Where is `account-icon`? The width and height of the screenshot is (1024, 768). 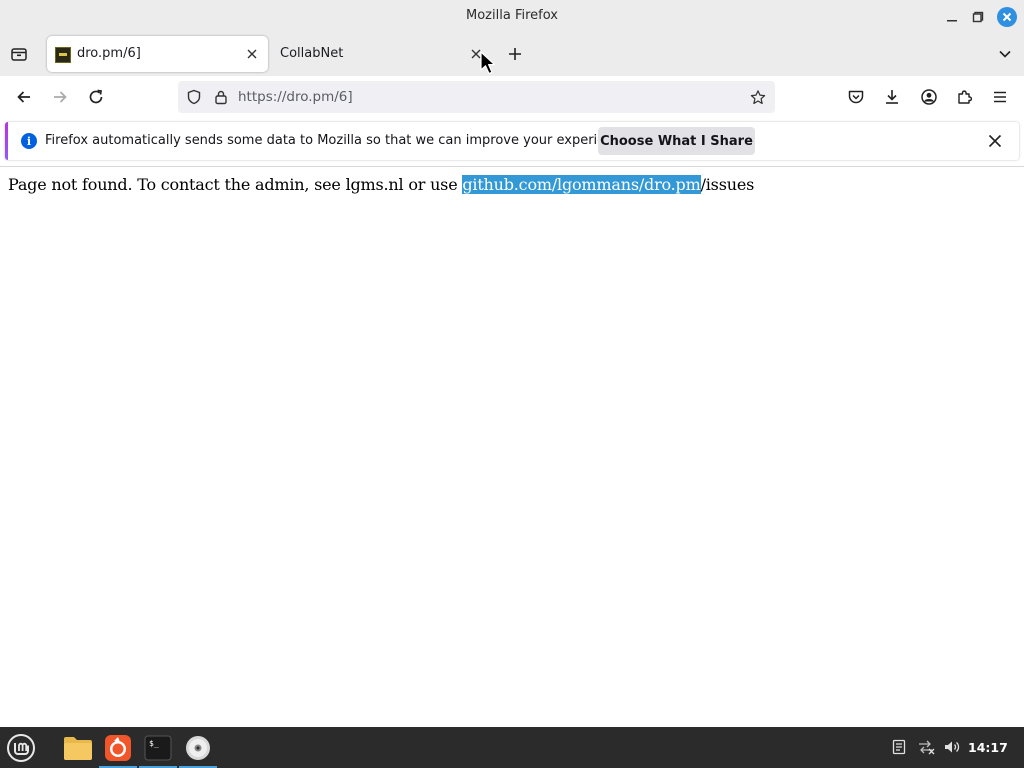 account-icon is located at coordinates (929, 97).